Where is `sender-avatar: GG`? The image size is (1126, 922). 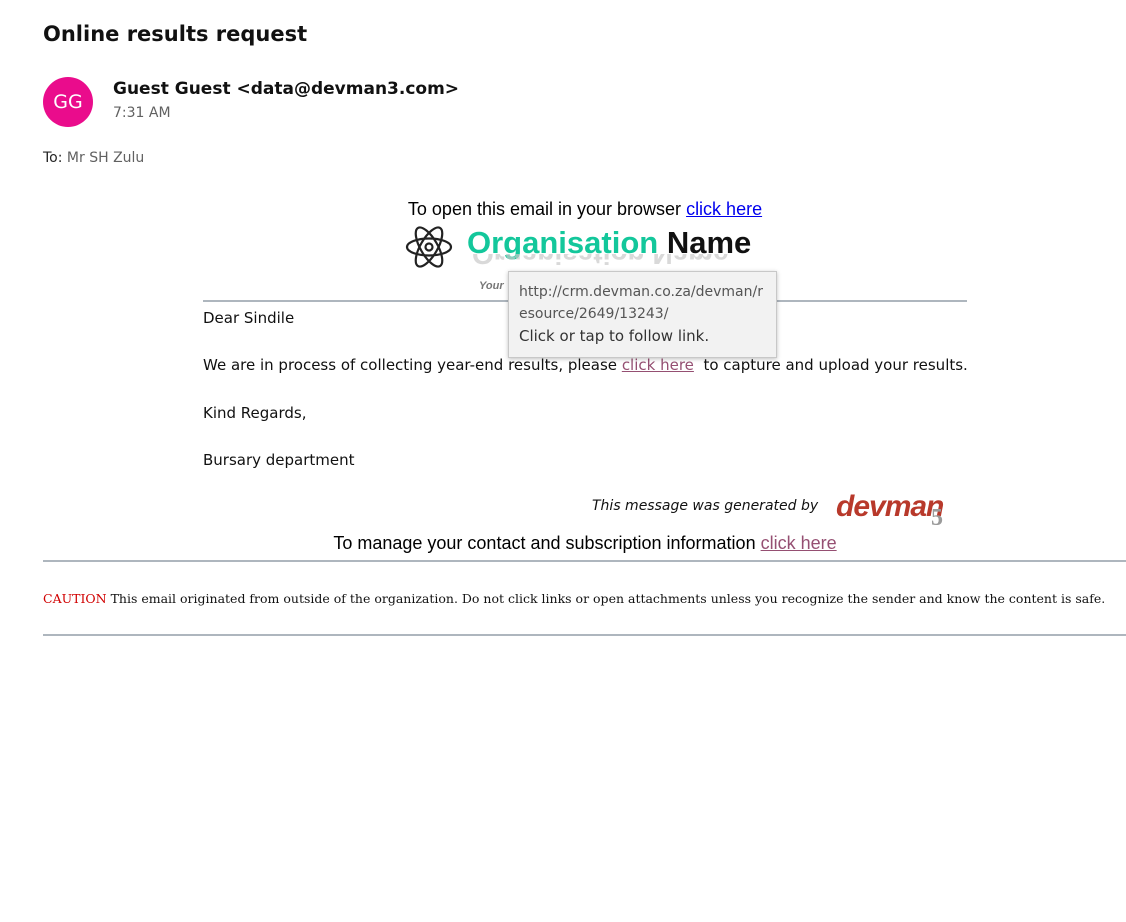
sender-avatar: GG is located at coordinates (68, 102).